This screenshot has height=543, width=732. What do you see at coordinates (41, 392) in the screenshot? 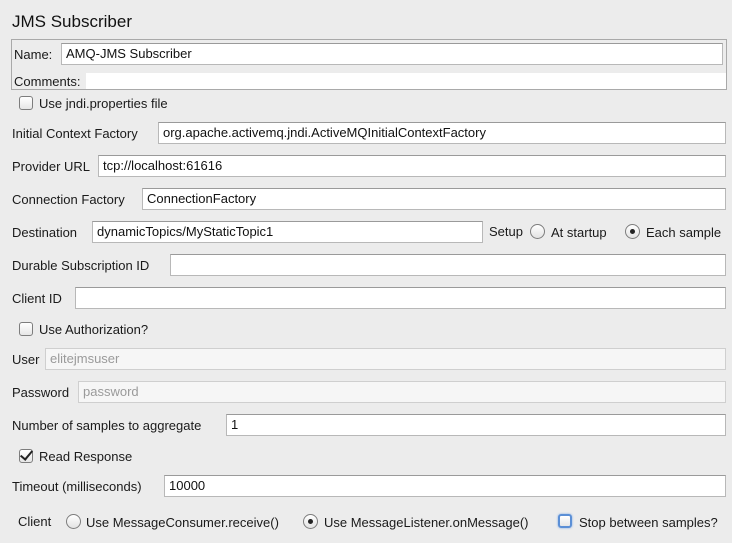
I see `password-label: Password` at bounding box center [41, 392].